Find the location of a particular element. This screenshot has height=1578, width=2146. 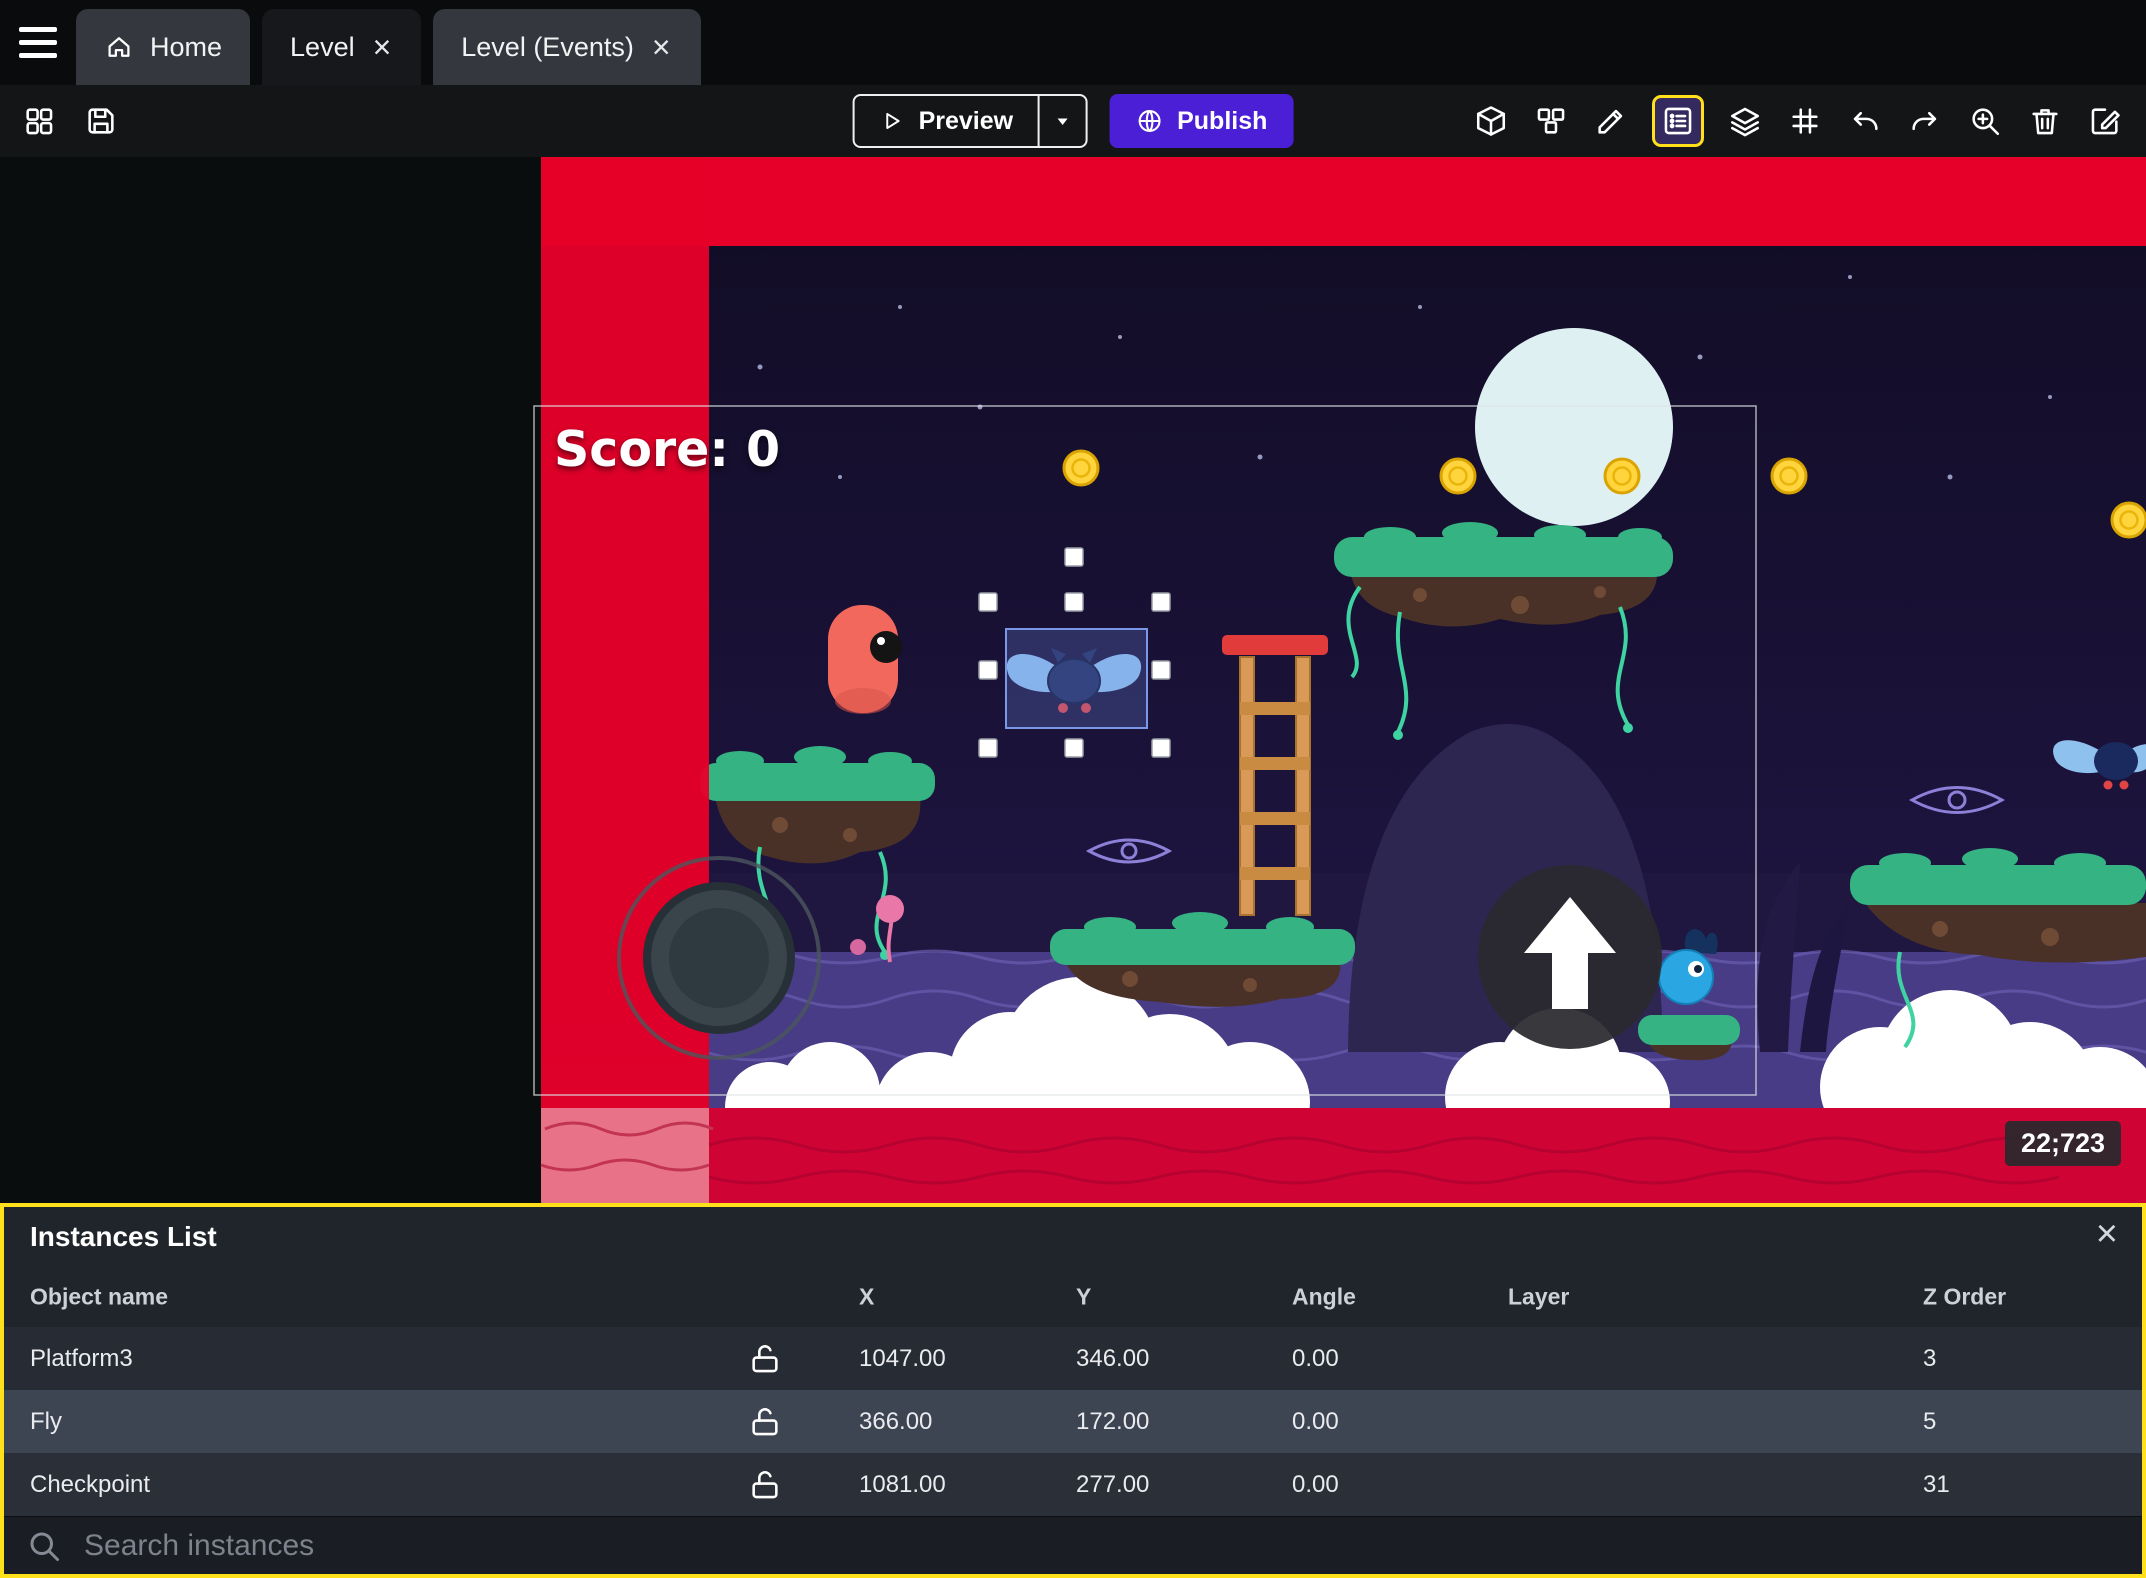

objects-panel-icon is located at coordinates (1491, 121).